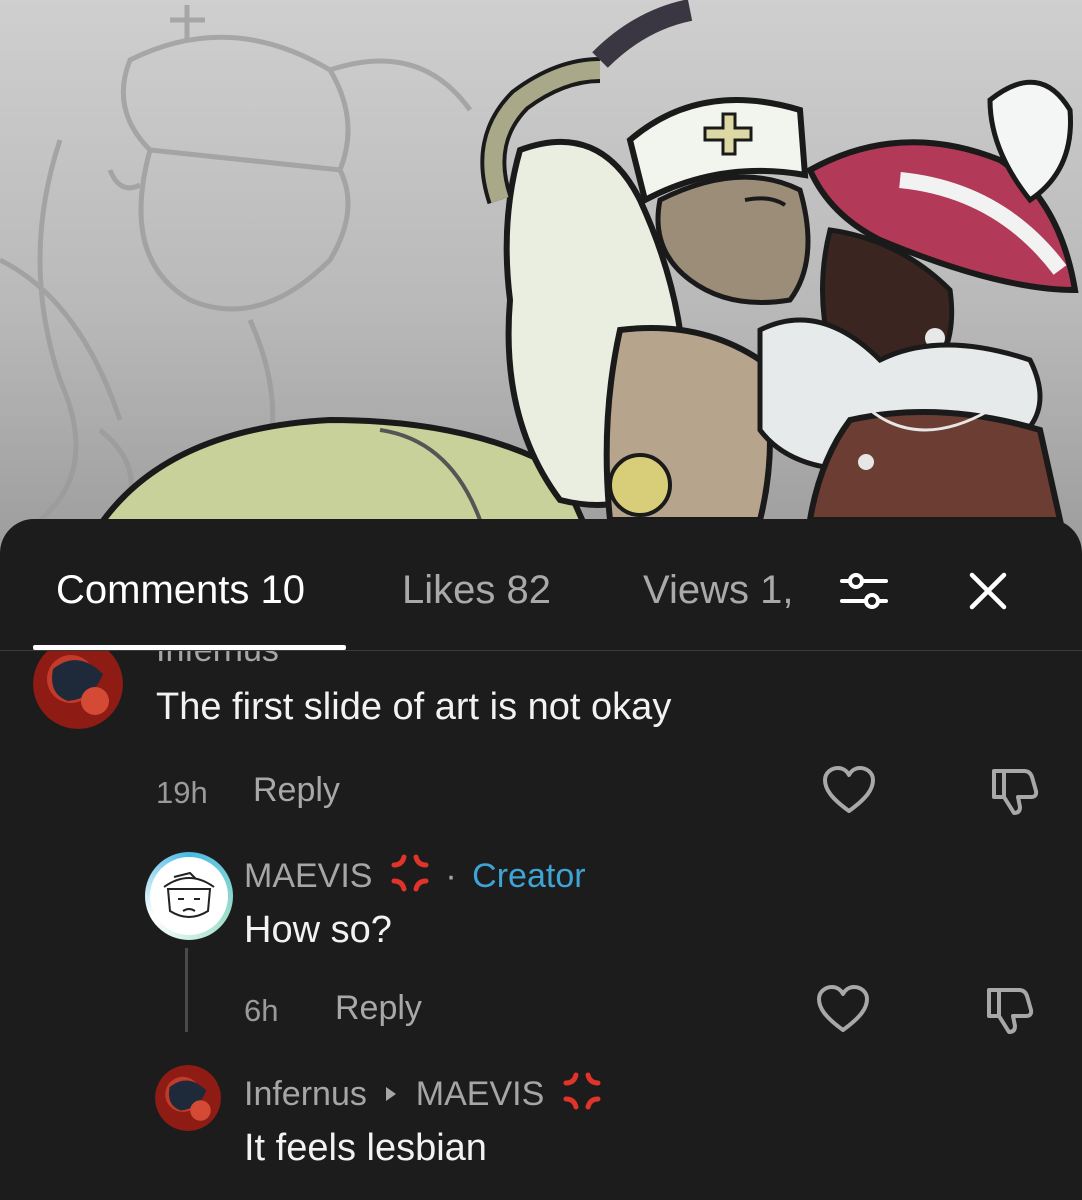 Image resolution: width=1082 pixels, height=1200 pixels. What do you see at coordinates (305, 1094) in the screenshot?
I see `reply-author: Infernus` at bounding box center [305, 1094].